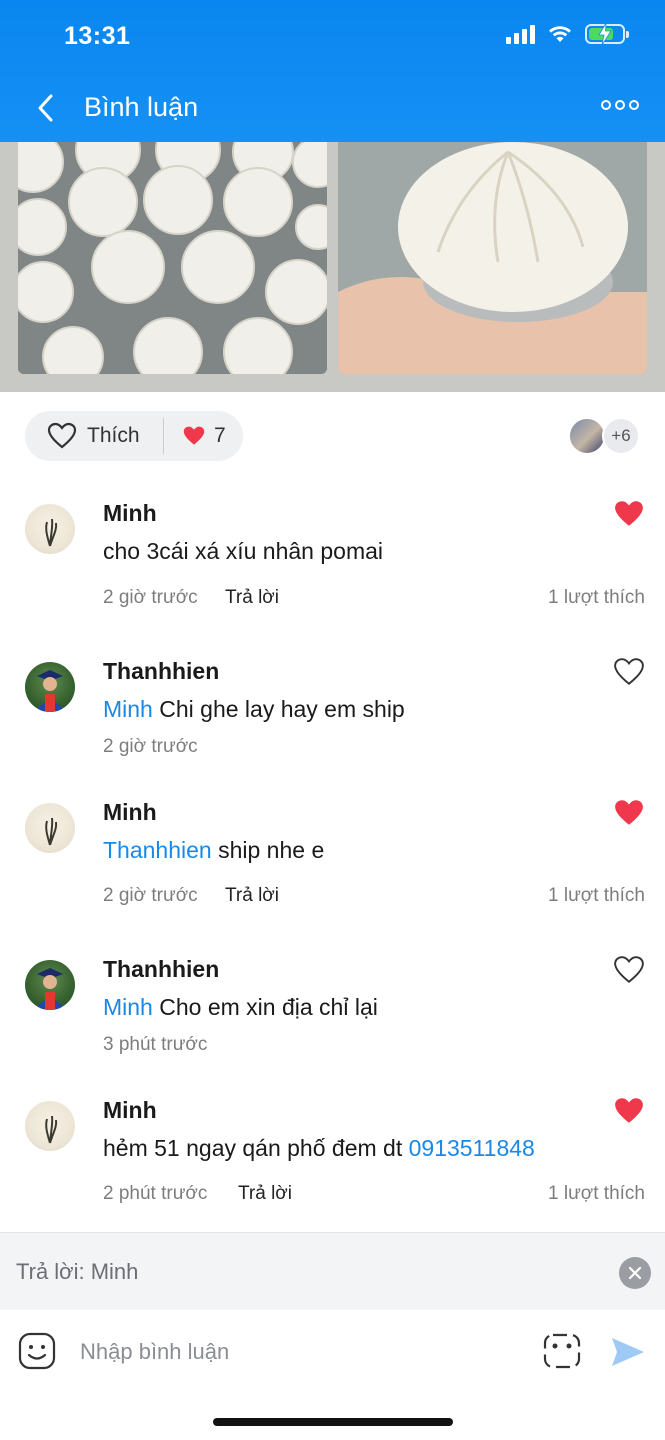 This screenshot has width=665, height=1440. What do you see at coordinates (157, 850) in the screenshot?
I see `mention-link: Thanhhien` at bounding box center [157, 850].